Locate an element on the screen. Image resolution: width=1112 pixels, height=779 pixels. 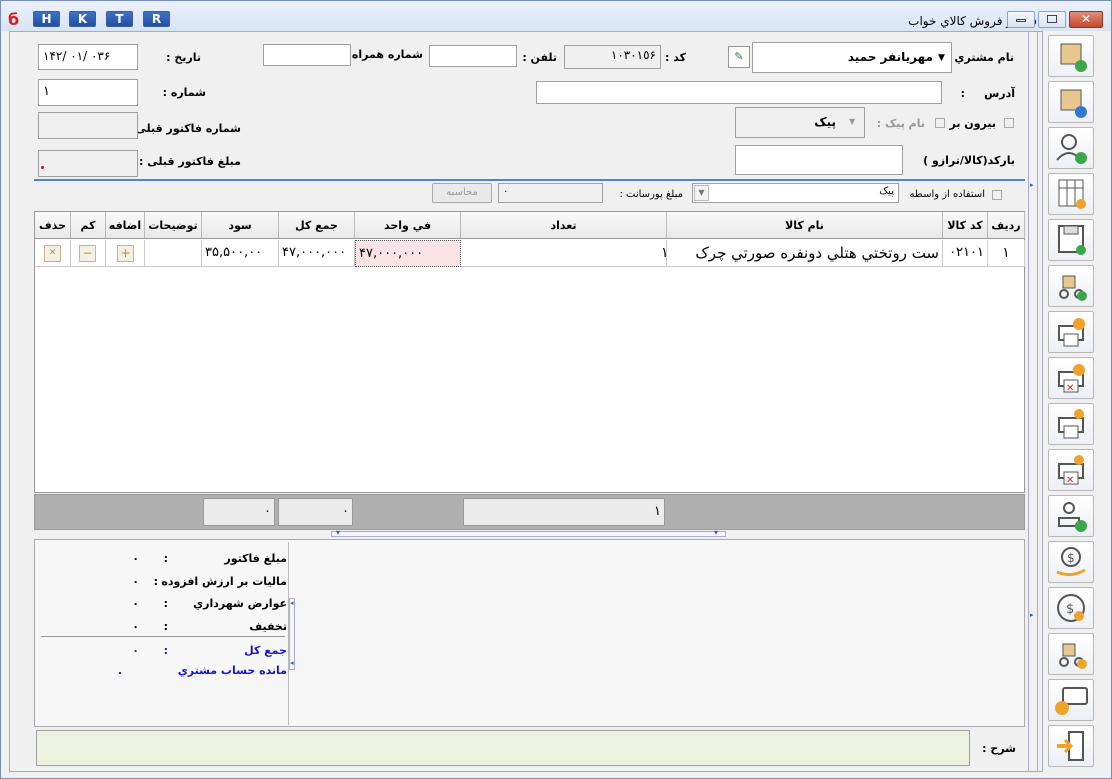
exit-icon is located at coordinates (1070, 746).